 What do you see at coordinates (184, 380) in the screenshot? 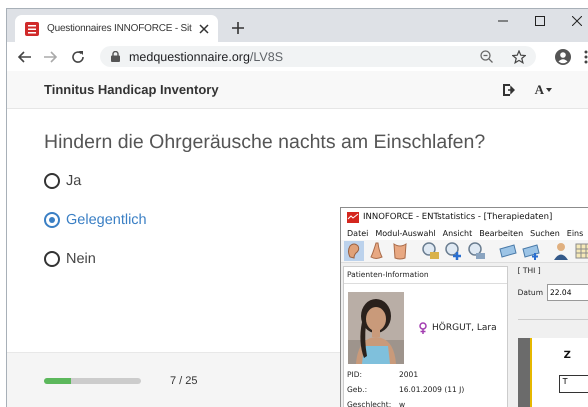
I see `progress-count: 7 / 25` at bounding box center [184, 380].